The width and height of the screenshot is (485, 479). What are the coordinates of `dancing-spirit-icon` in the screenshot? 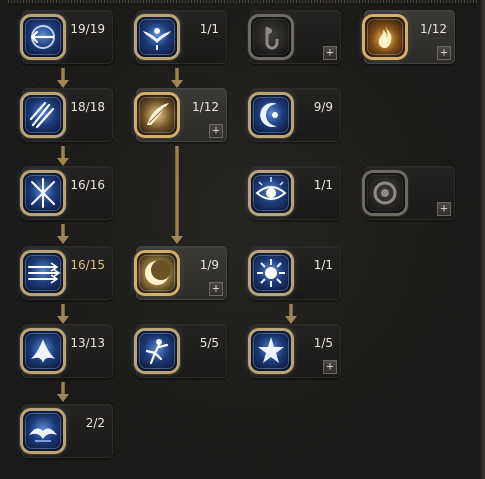 It's located at (157, 351).